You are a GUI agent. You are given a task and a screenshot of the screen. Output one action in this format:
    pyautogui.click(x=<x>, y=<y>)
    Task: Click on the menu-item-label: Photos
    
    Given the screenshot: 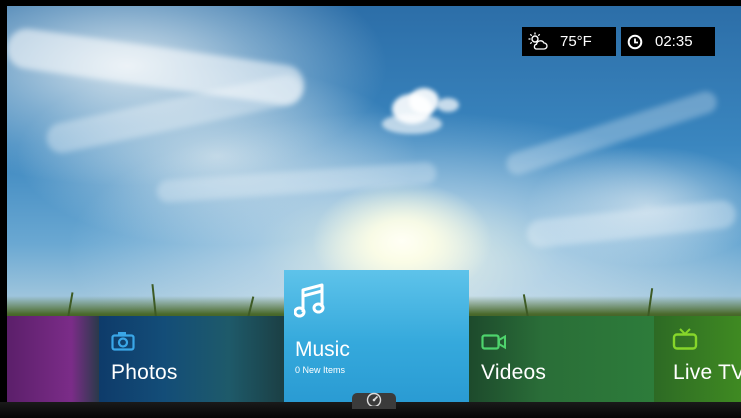 What is the action you would take?
    pyautogui.click(x=144, y=372)
    